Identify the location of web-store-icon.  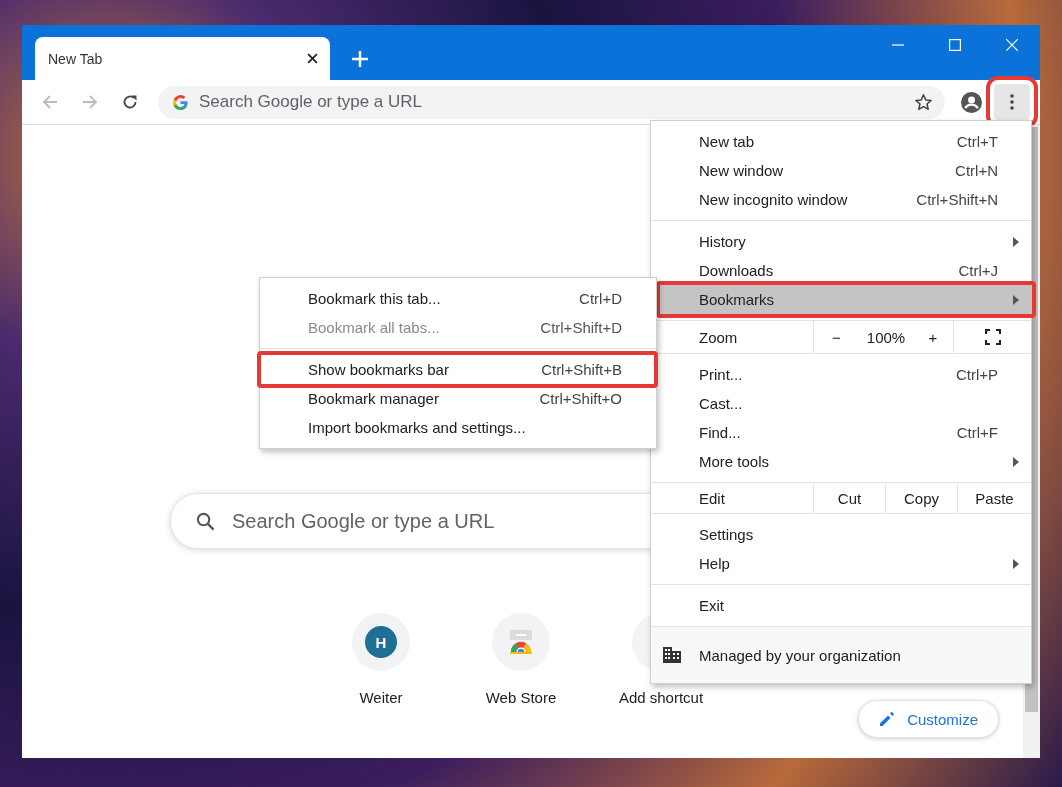
(521, 642).